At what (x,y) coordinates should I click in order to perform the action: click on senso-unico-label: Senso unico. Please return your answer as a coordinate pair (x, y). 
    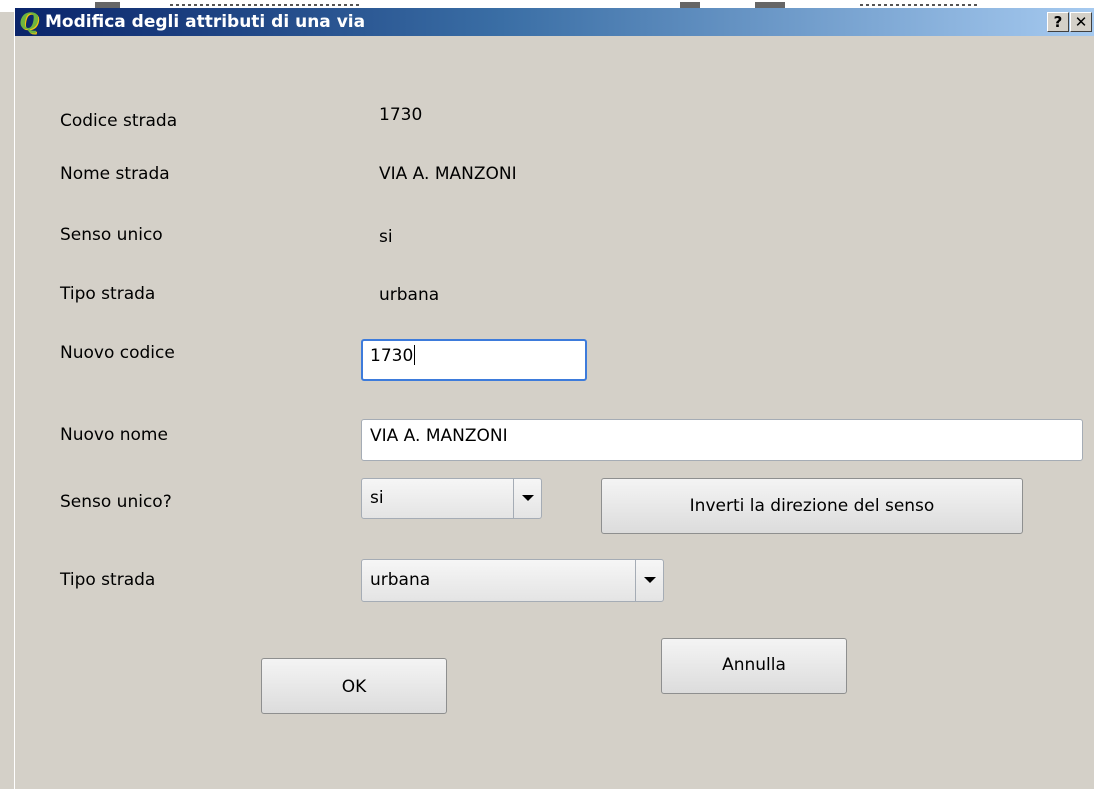
    Looking at the image, I should click on (111, 235).